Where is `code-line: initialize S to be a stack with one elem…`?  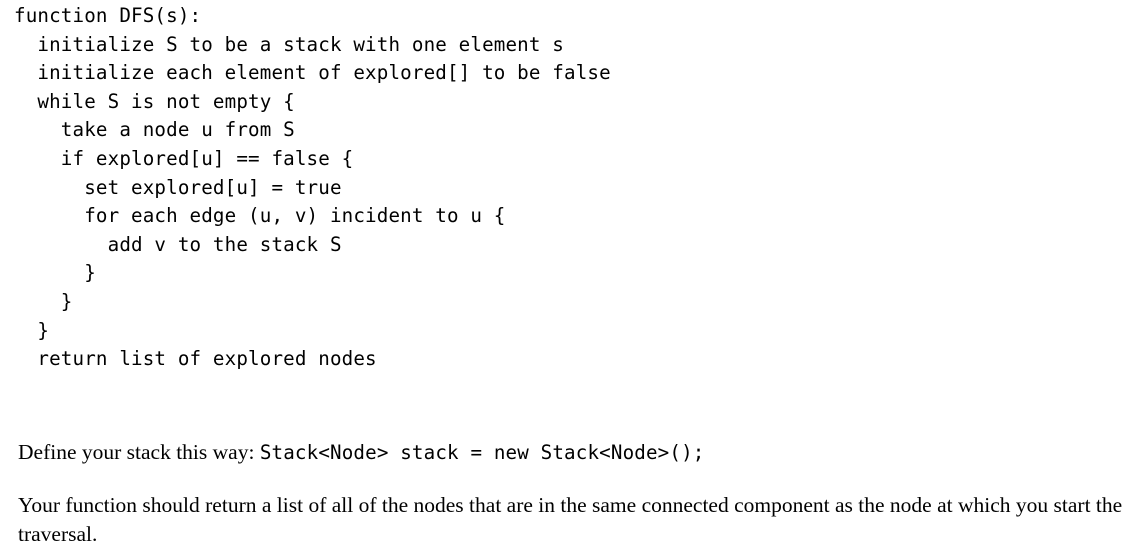
code-line: initialize S to be a stack with one elem… is located at coordinates (289, 44).